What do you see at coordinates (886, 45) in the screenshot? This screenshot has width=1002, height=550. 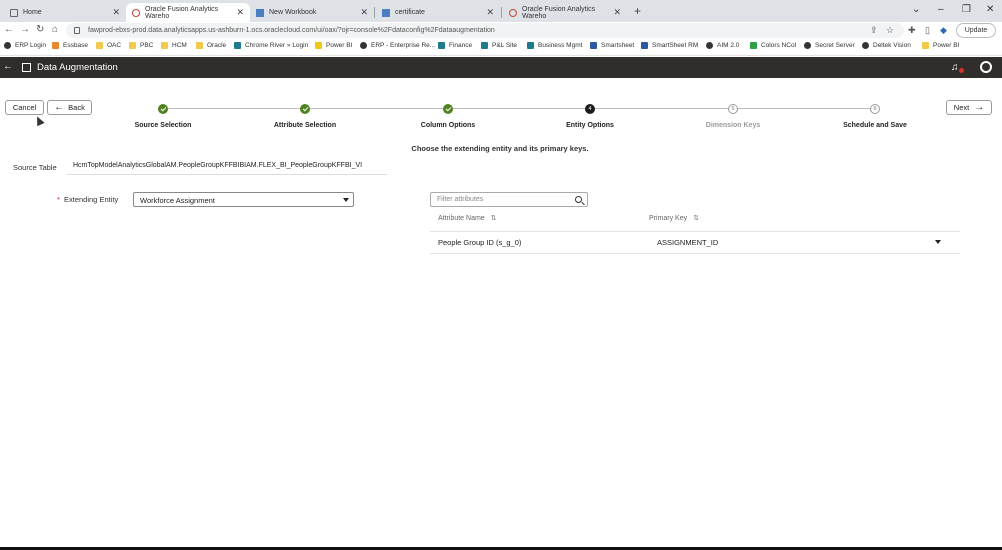 I see `bookmark-deltek-vision: Deltek Vision` at bounding box center [886, 45].